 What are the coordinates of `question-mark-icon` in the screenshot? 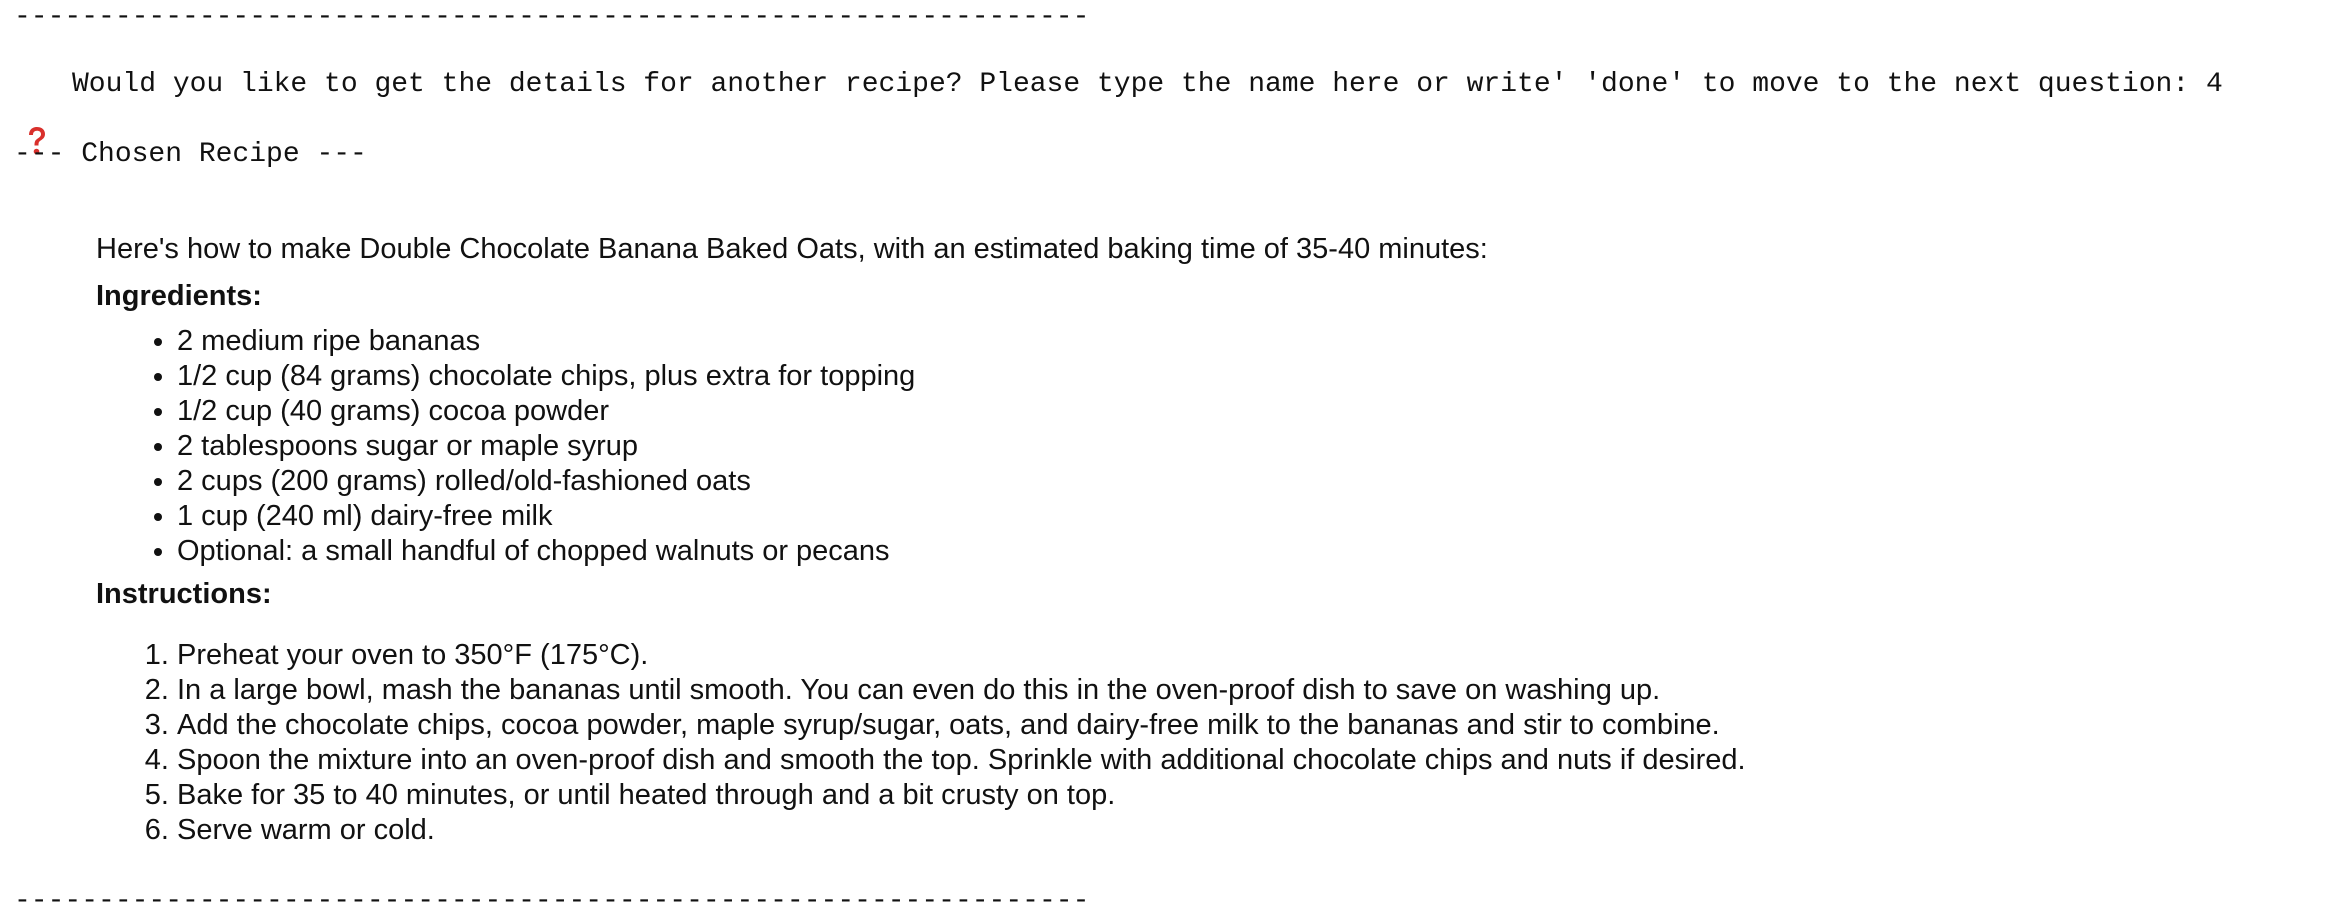 It's located at (37, 112).